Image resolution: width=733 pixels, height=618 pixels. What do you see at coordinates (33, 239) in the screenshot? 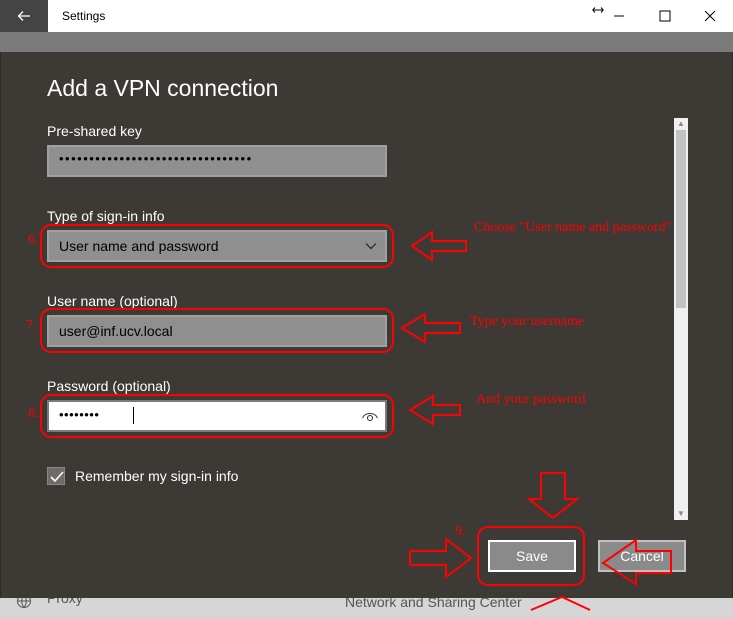
I see `annotation-step6: 6.` at bounding box center [33, 239].